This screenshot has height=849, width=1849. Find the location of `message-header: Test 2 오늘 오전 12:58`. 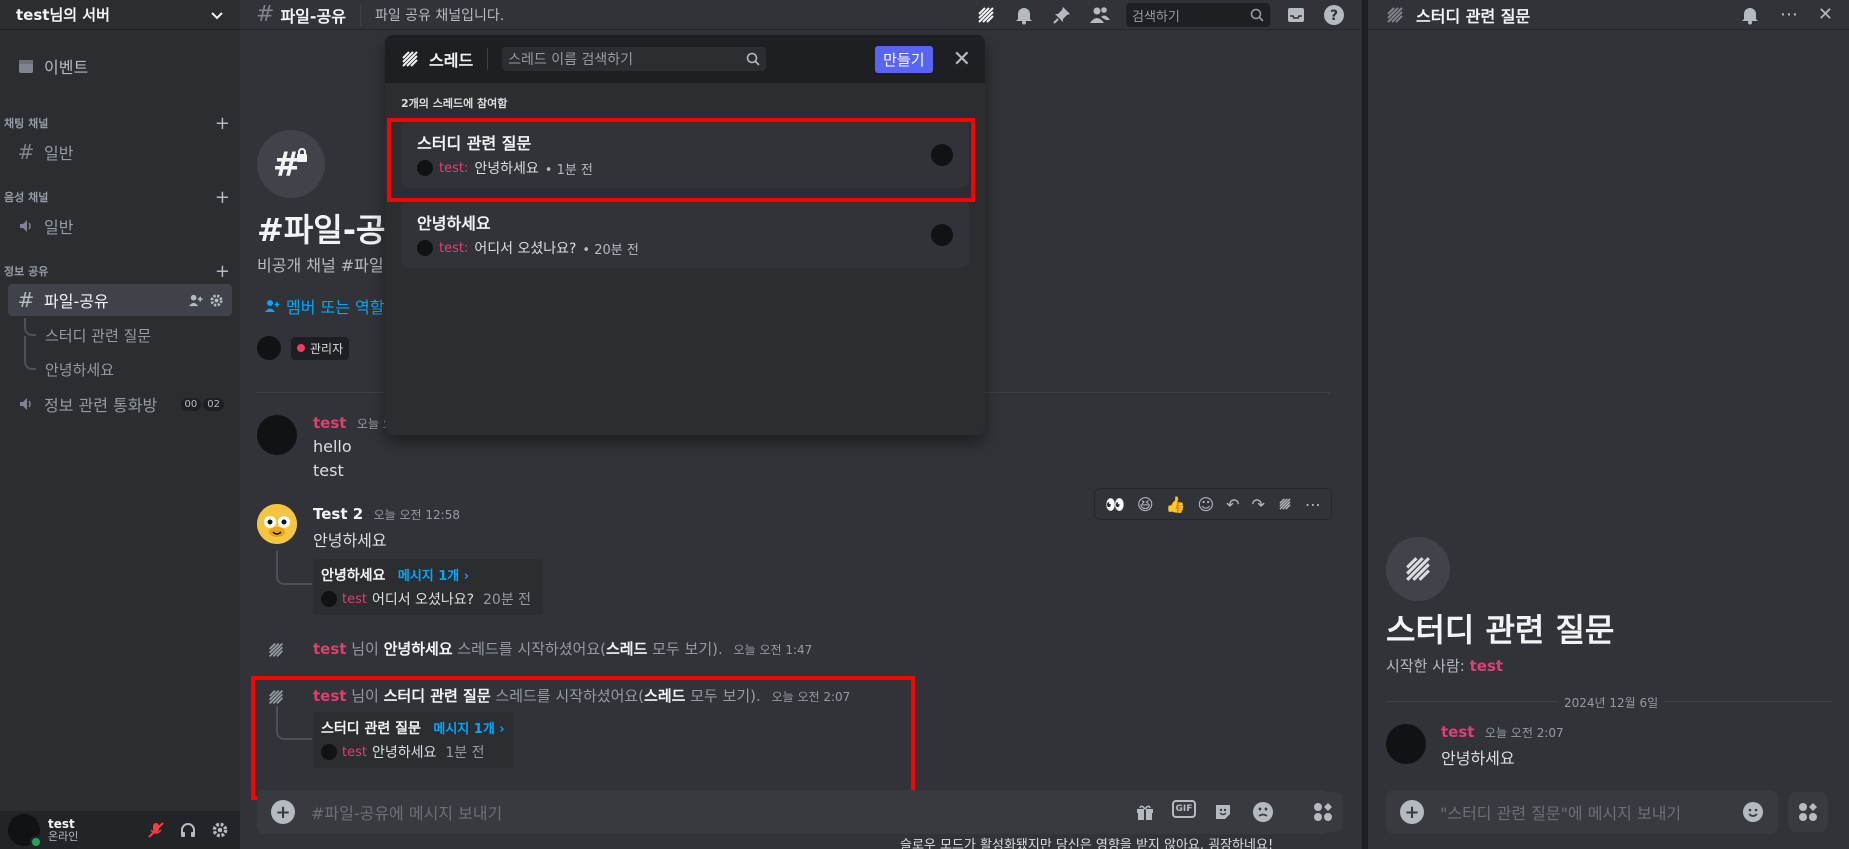

message-header: Test 2 오늘 오전 12:58 is located at coordinates (386, 514).